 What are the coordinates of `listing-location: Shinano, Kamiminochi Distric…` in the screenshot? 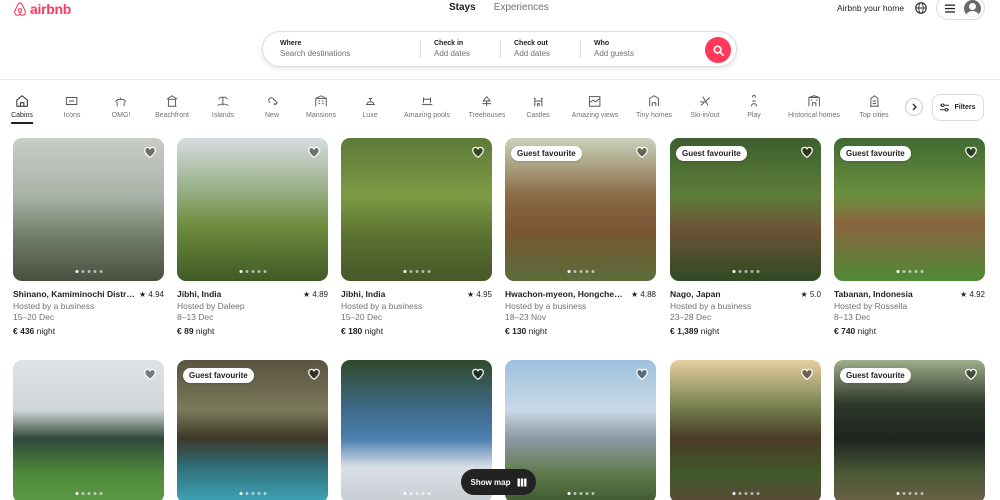 It's located at (74, 294).